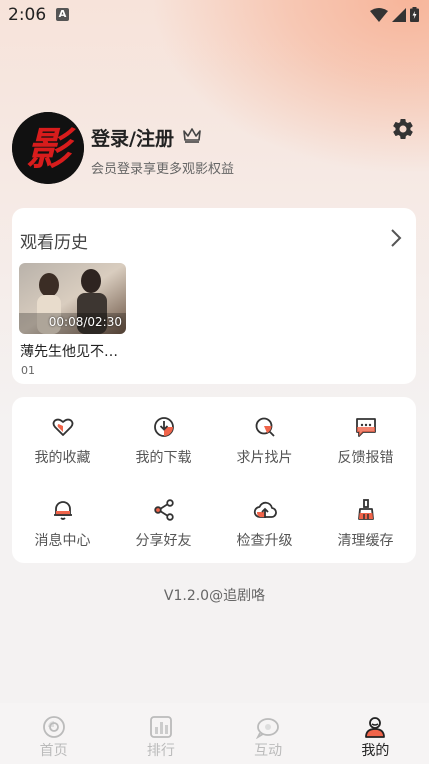  I want to click on tab-interact: 互动, so click(268, 733).